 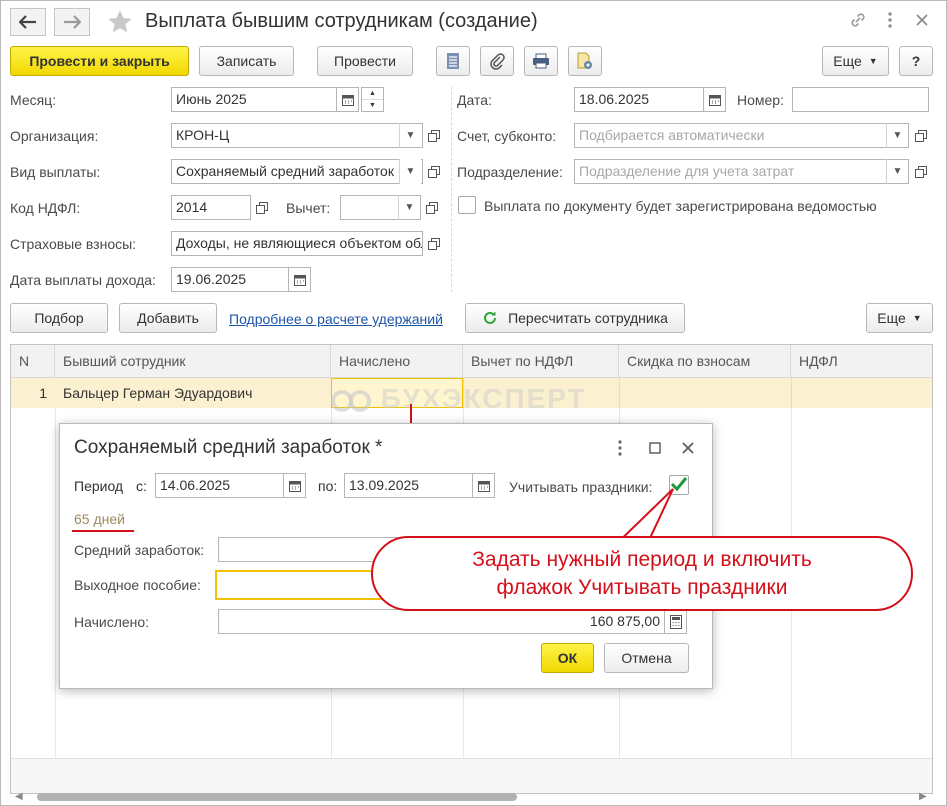 What do you see at coordinates (365, 61) in the screenshot?
I see `post-button: Провести` at bounding box center [365, 61].